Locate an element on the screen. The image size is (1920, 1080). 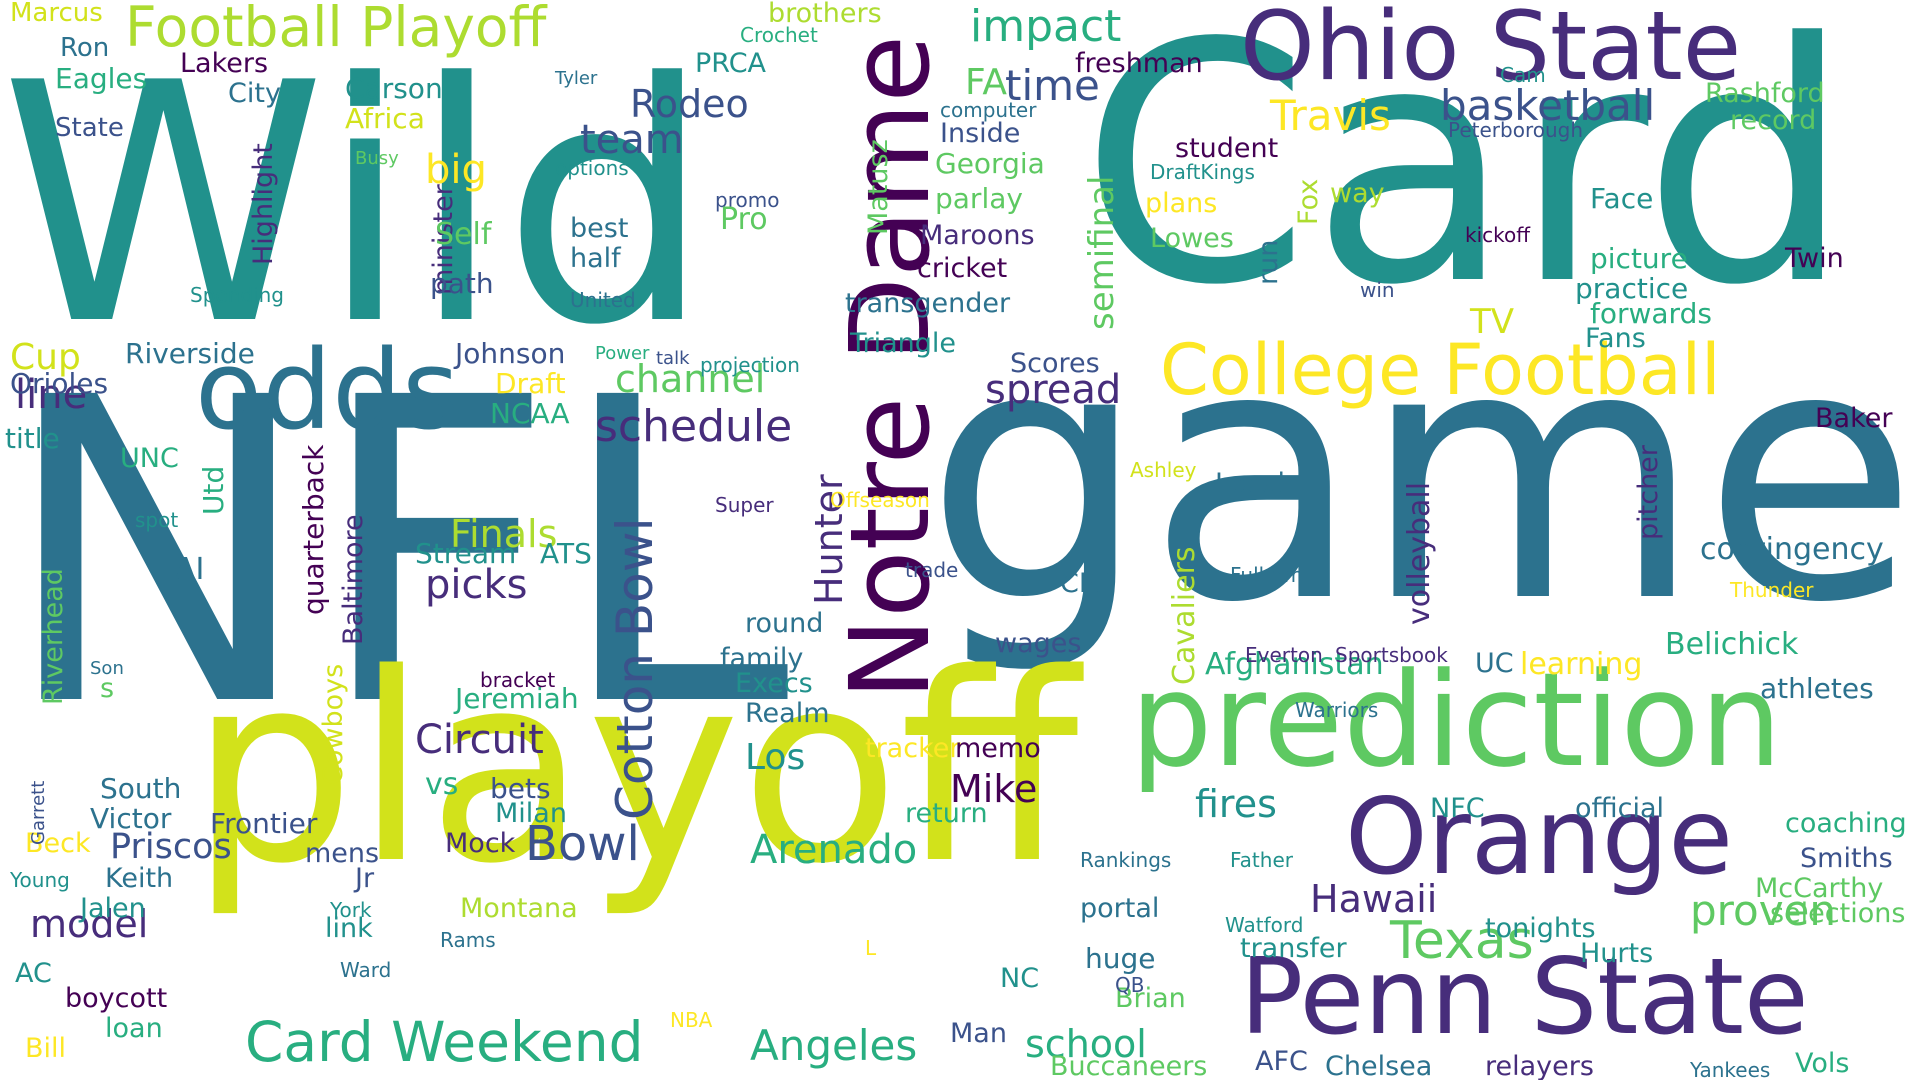
word-hurts: Hurts is located at coordinates (1617, 953).